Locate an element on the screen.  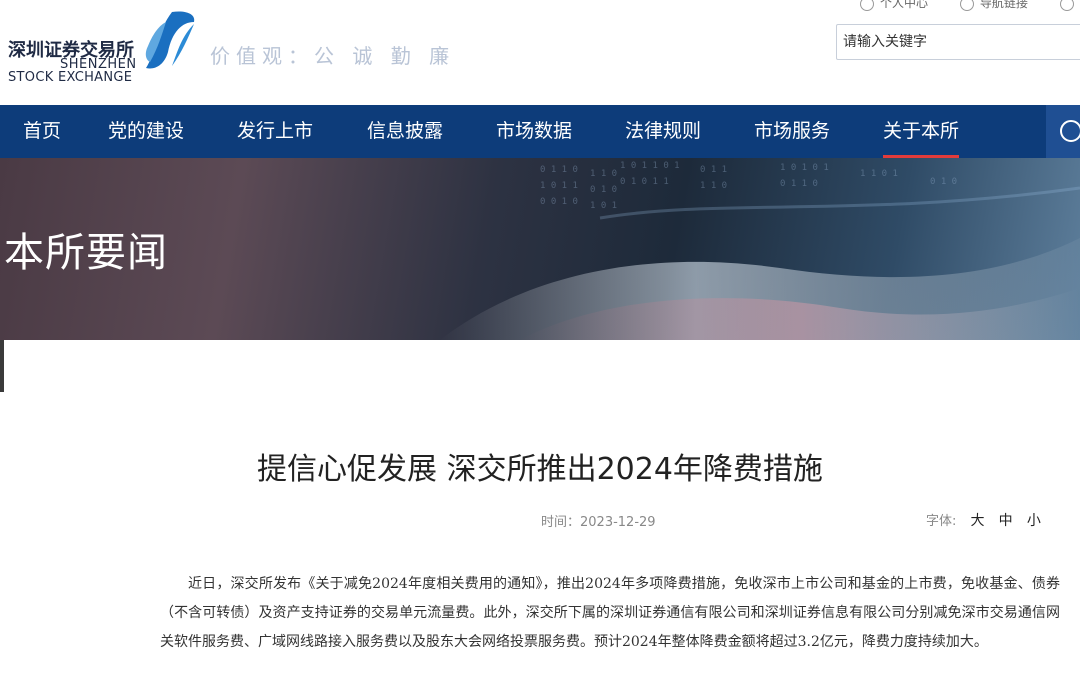
nav-item-party: 党的建设 is located at coordinates (146, 131).